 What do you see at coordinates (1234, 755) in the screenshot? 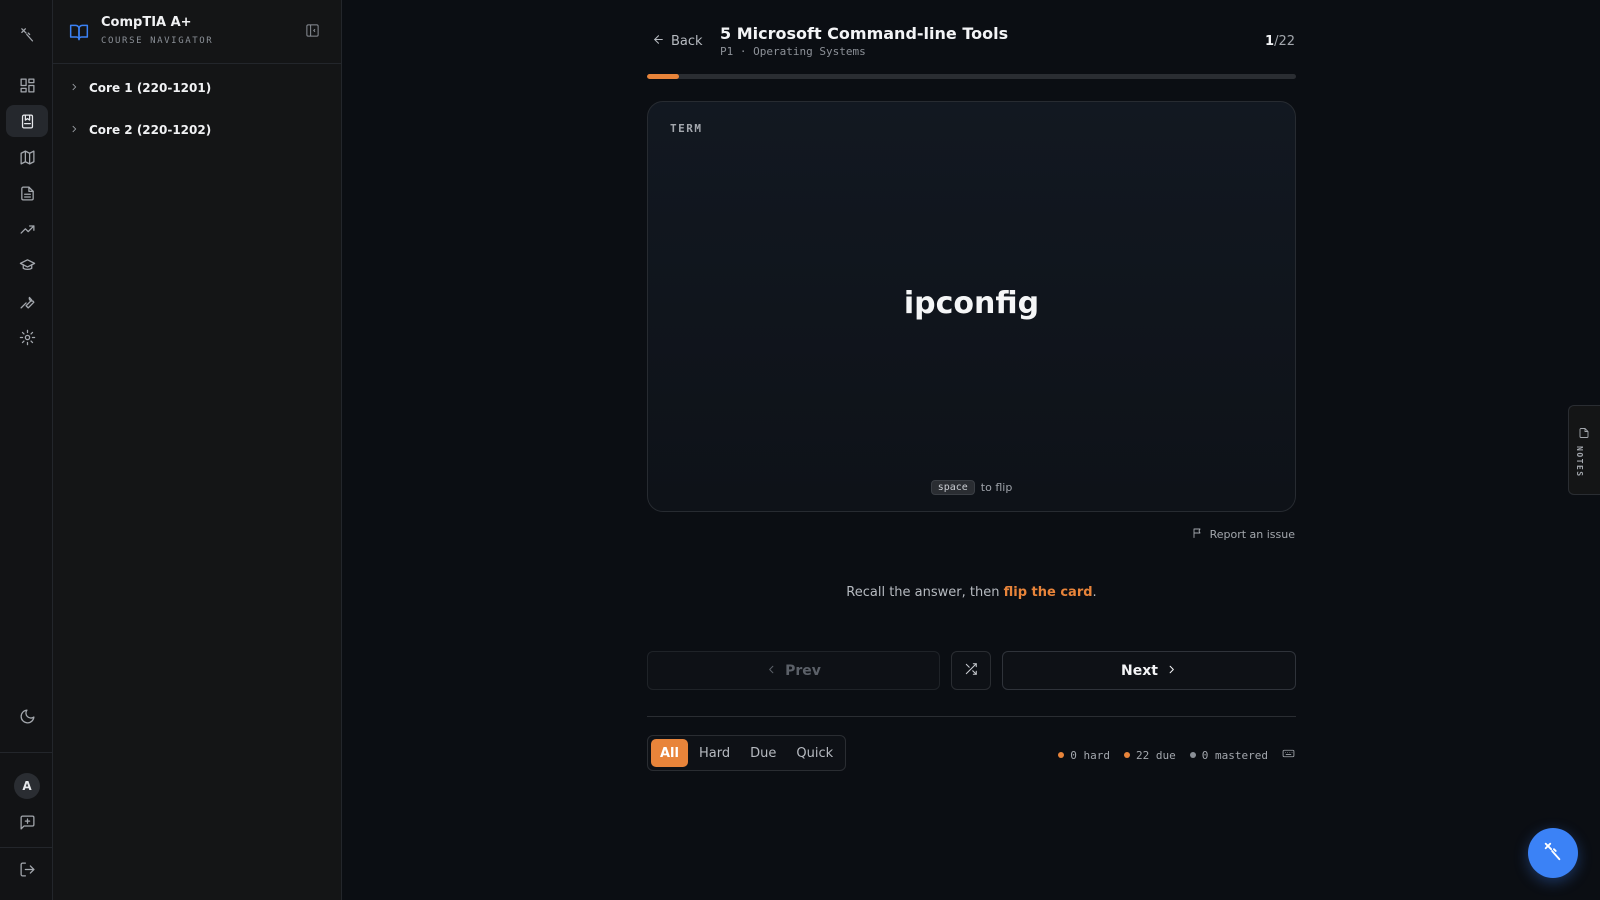
I see `stat-mastered-text: 0 mastered` at bounding box center [1234, 755].